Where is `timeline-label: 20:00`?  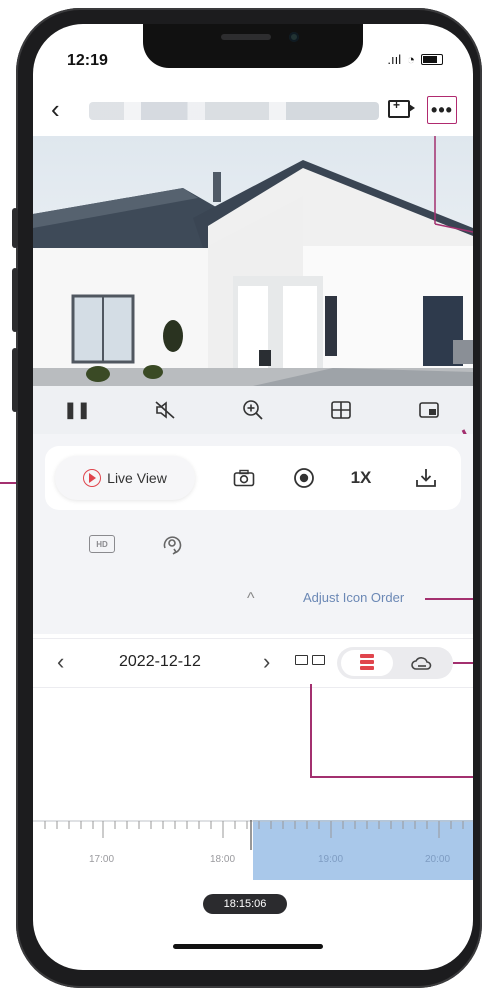 timeline-label: 20:00 is located at coordinates (438, 859).